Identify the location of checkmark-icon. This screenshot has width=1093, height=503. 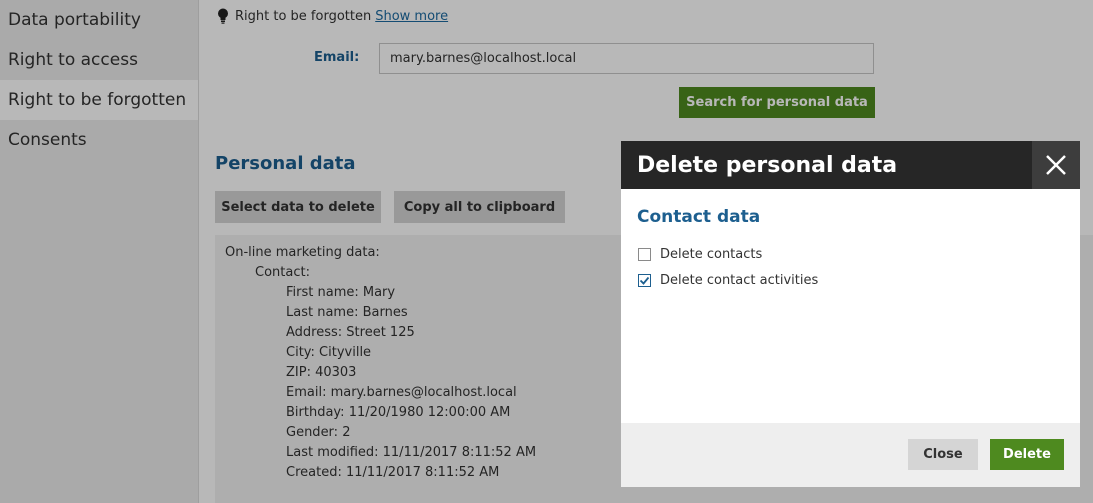
(644, 280).